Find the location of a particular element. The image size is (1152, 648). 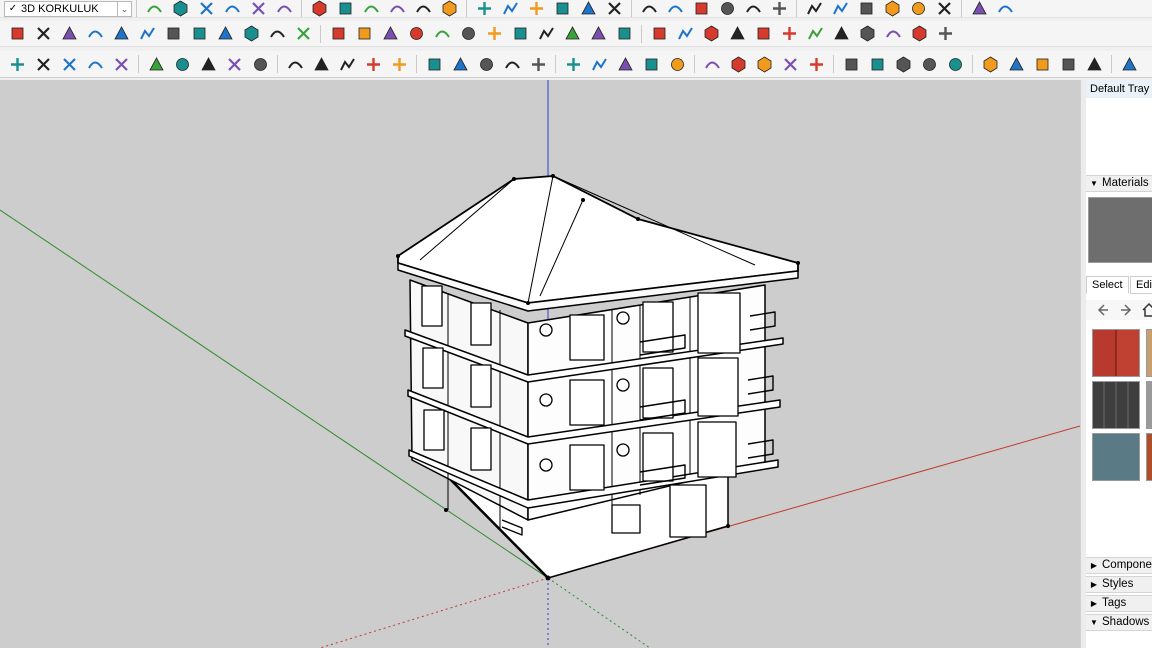

tab-select: Select is located at coordinates (1107, 285).